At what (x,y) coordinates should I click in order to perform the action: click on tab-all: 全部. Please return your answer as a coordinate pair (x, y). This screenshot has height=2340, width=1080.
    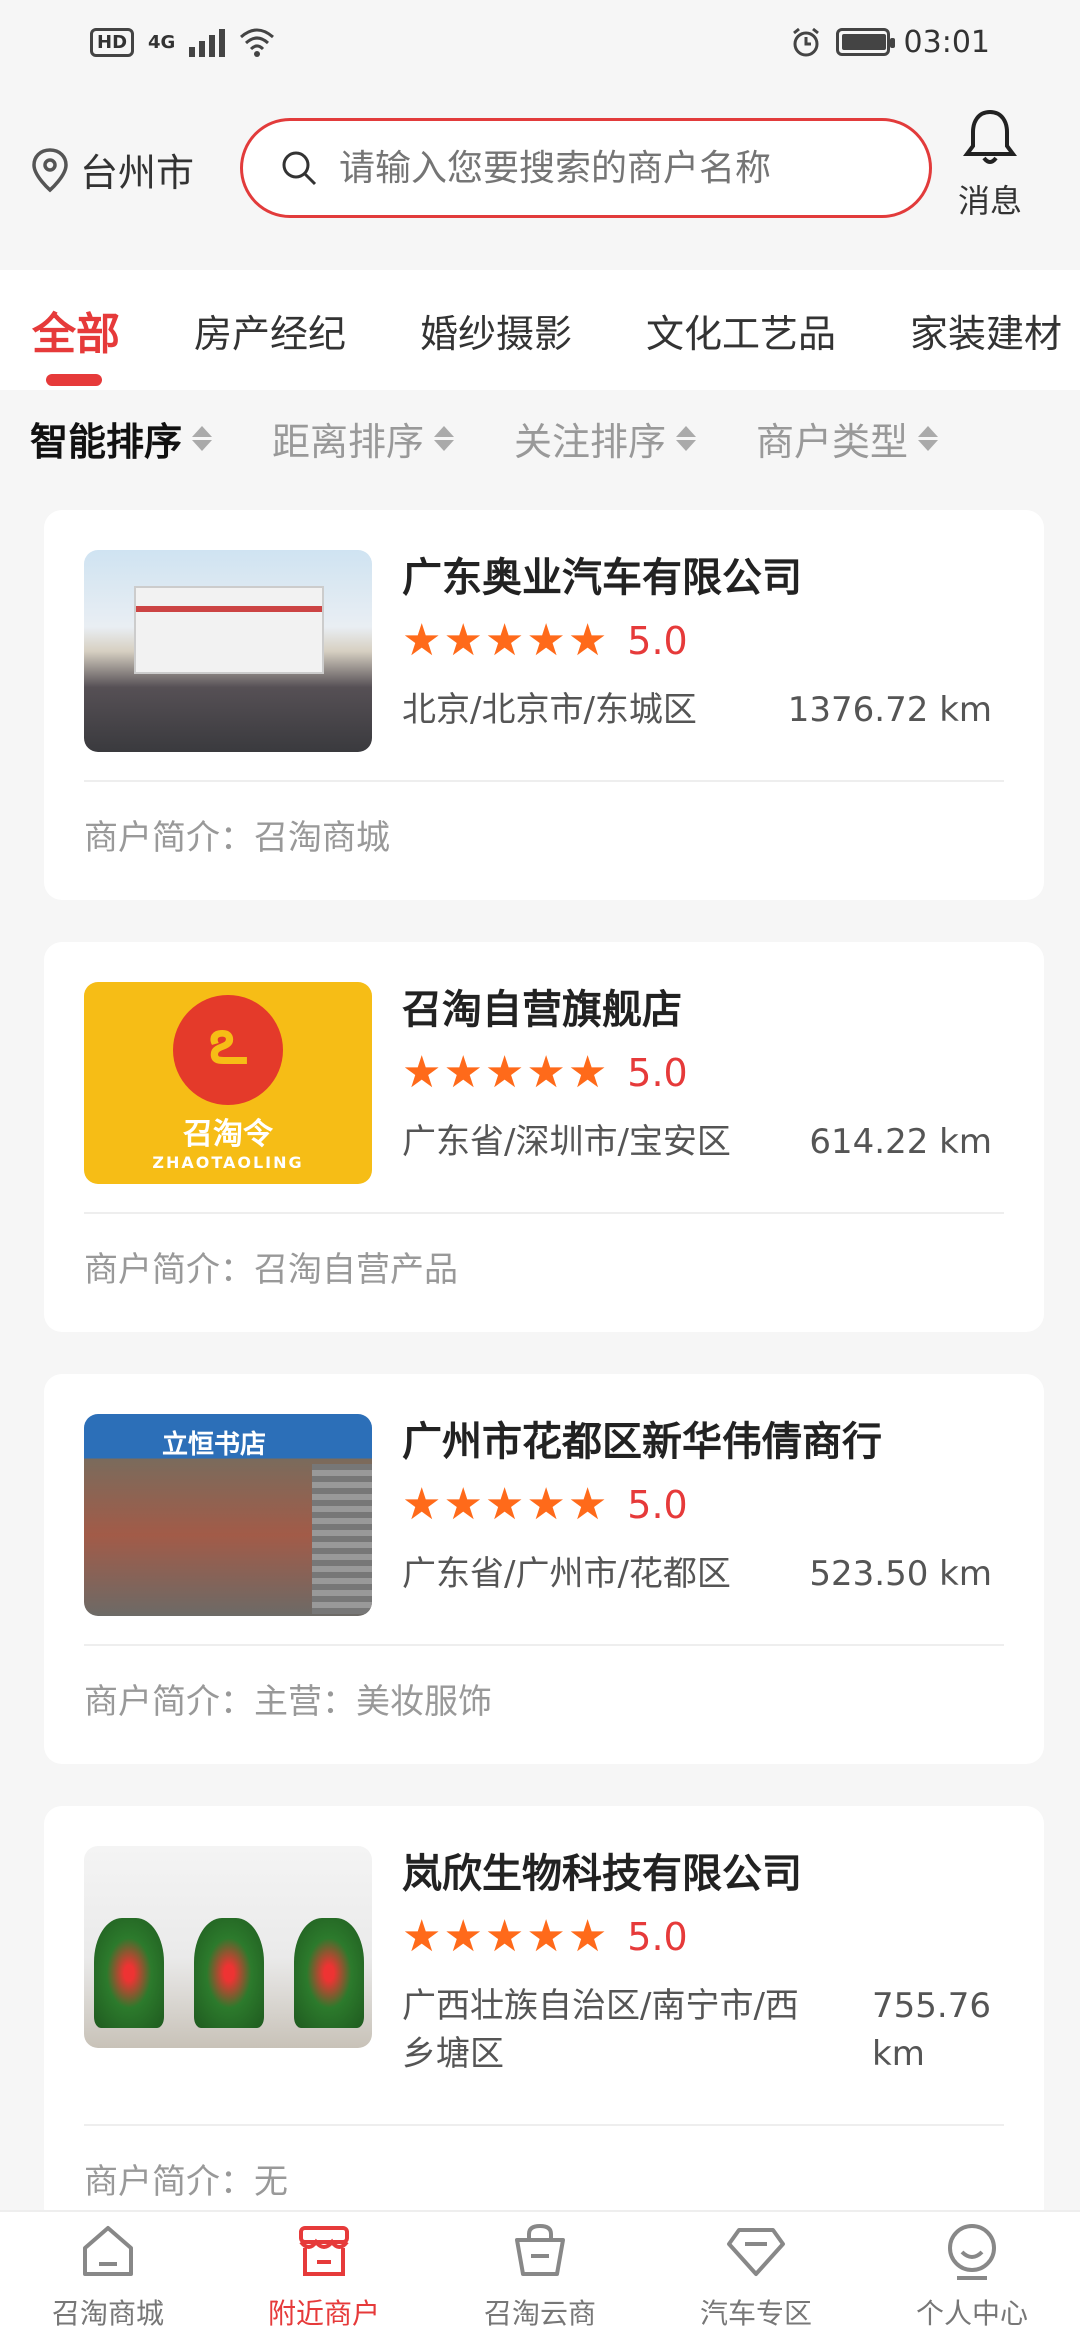
    Looking at the image, I should click on (76, 342).